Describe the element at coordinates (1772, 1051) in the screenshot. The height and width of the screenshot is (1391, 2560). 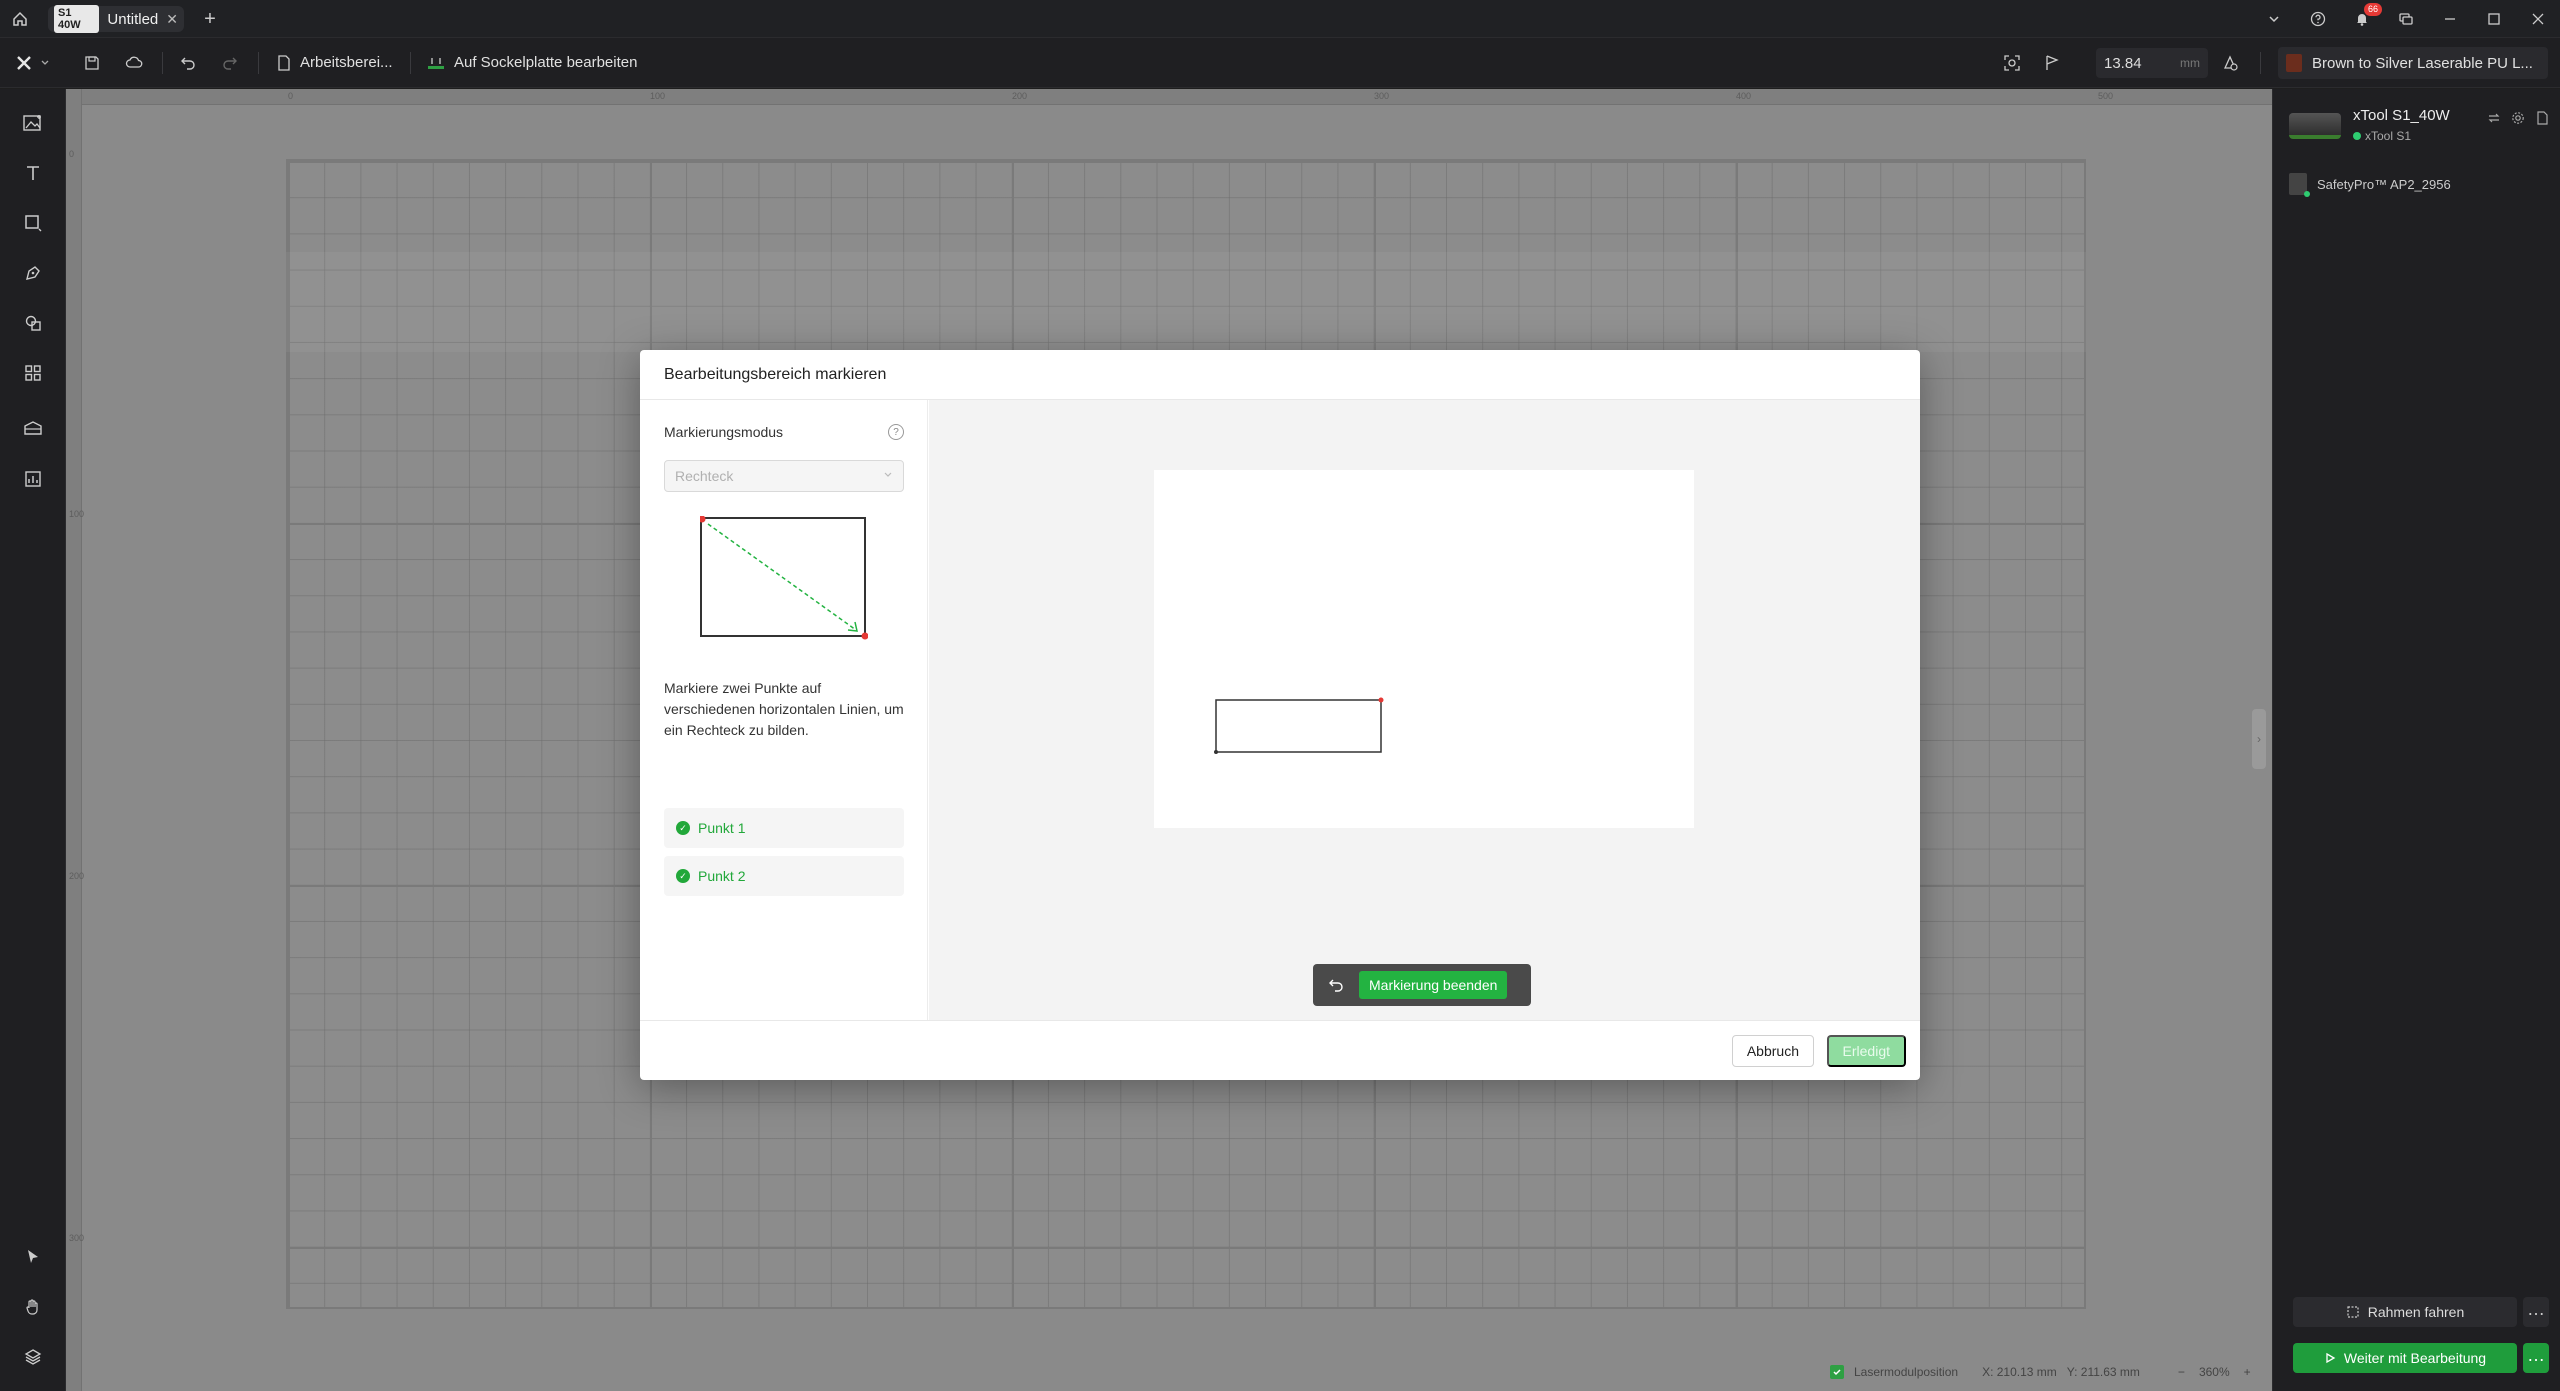
I see `cancel-button: Abbruch` at that location.